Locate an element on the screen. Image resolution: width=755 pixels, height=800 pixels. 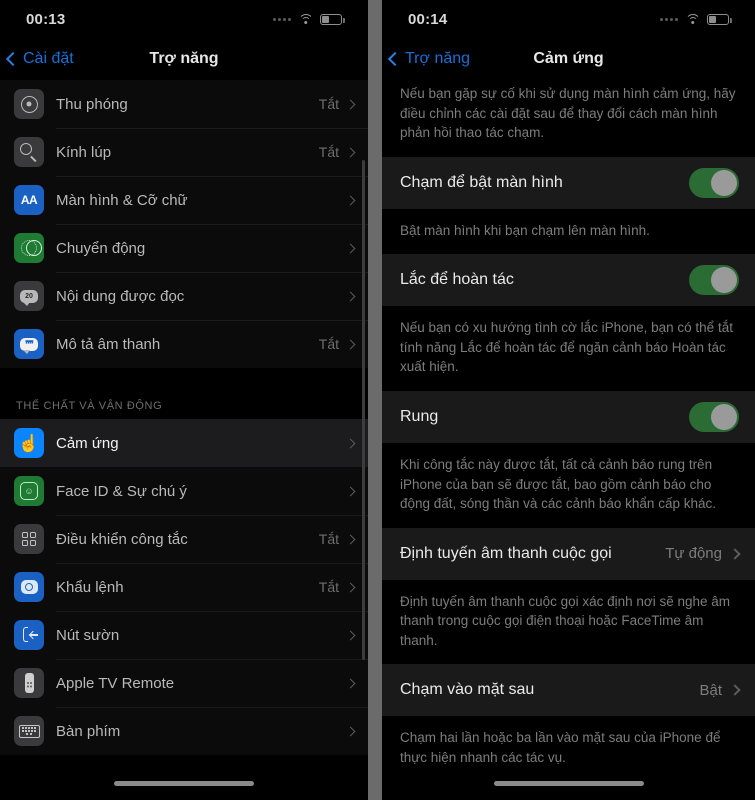
setting-row-back-tap: Chạm vào mặt sau Bật is located at coordinates (568, 690).